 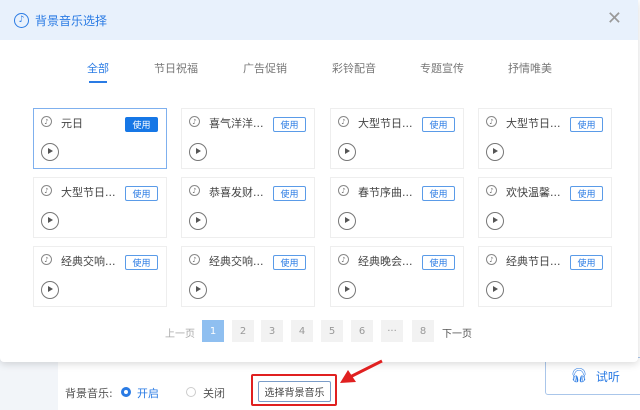 I want to click on page-button: ···, so click(x=392, y=331).